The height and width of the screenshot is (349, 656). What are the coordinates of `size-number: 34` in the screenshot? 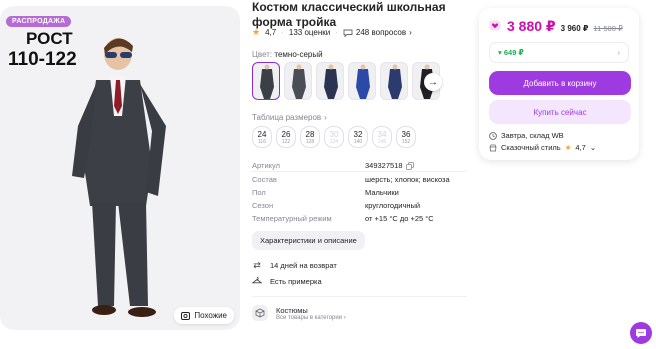 It's located at (382, 134).